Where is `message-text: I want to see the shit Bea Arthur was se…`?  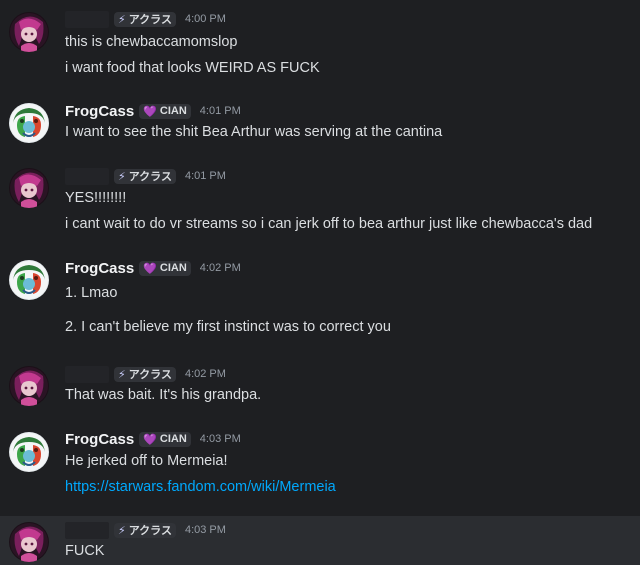
message-text: I want to see the shit Bea Arthur was se… is located at coordinates (254, 132).